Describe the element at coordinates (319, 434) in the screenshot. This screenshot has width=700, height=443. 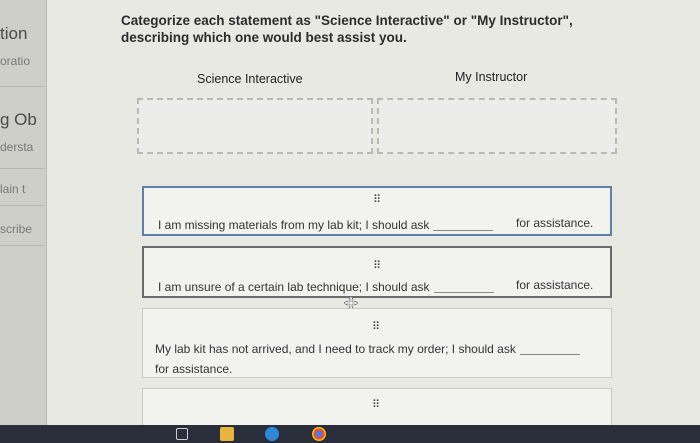
I see `chrome-icon` at that location.